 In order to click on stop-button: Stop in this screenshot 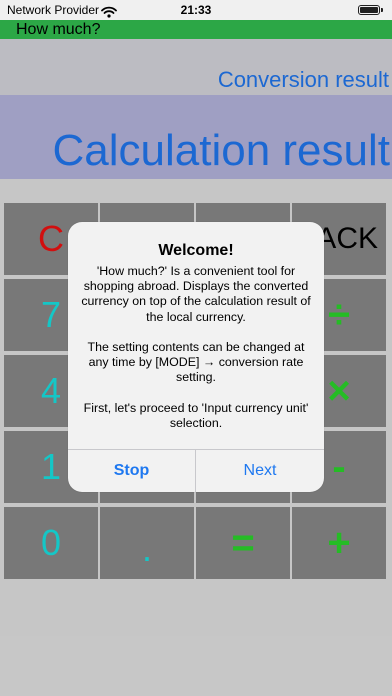, I will do `click(132, 471)`.